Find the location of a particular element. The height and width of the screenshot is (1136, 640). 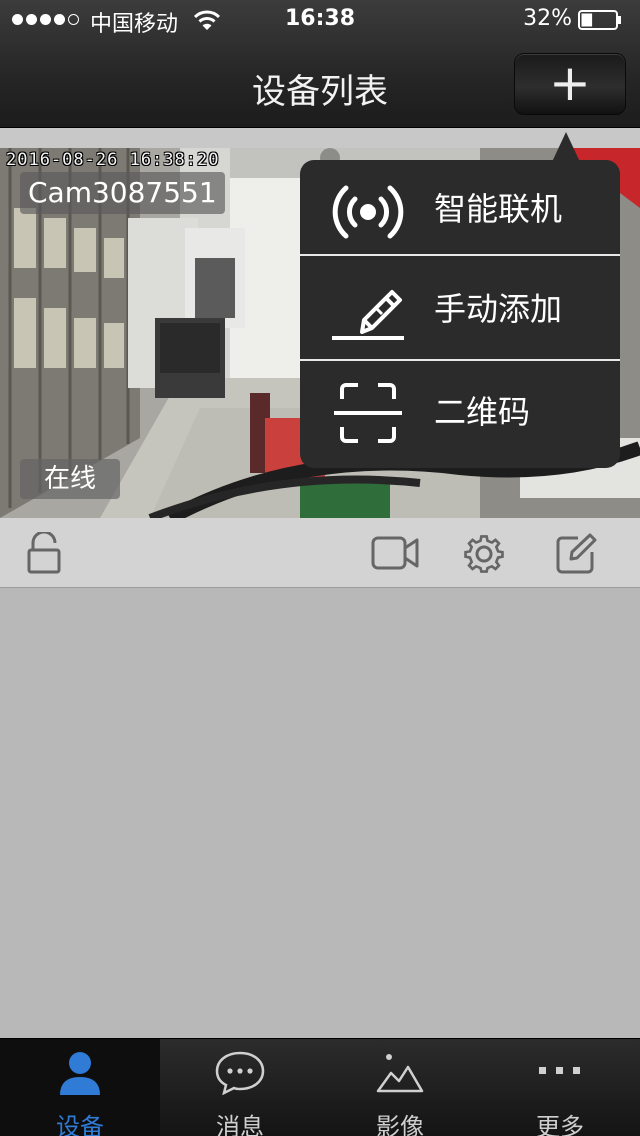

gear-icon is located at coordinates (484, 554).